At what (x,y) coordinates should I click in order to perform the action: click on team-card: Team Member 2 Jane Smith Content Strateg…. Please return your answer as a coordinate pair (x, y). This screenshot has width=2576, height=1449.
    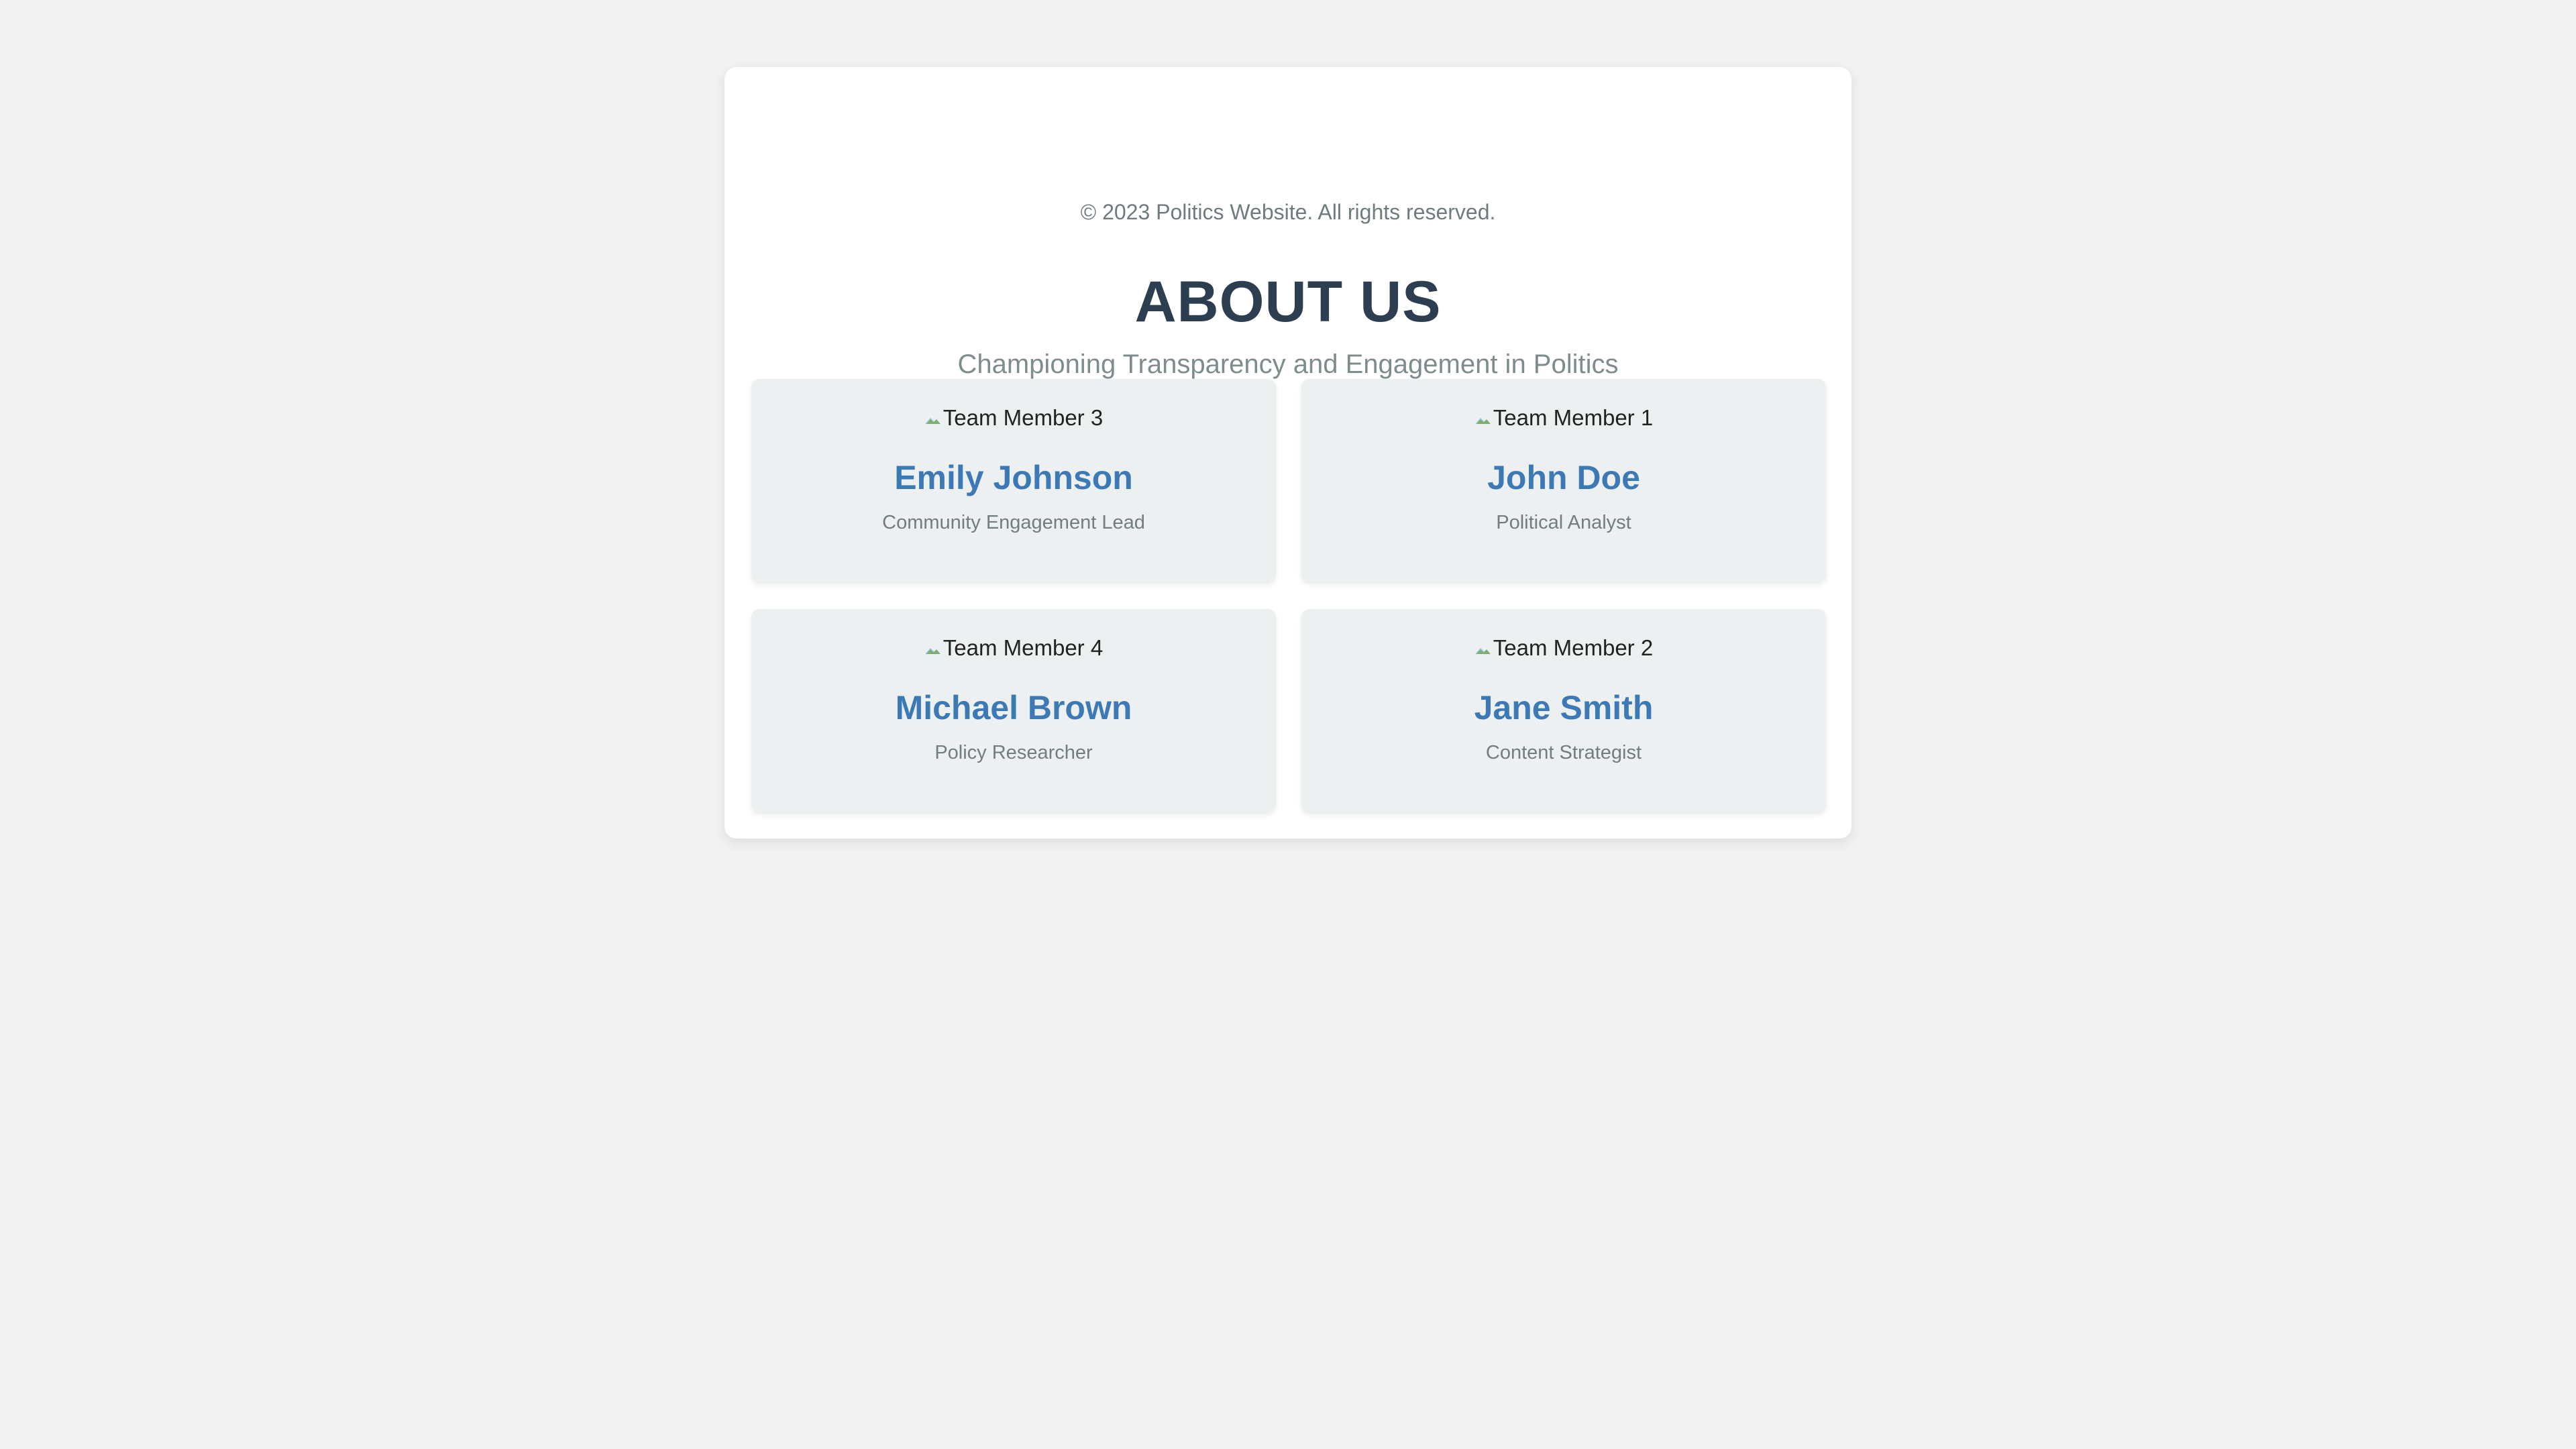
    Looking at the image, I should click on (1563, 711).